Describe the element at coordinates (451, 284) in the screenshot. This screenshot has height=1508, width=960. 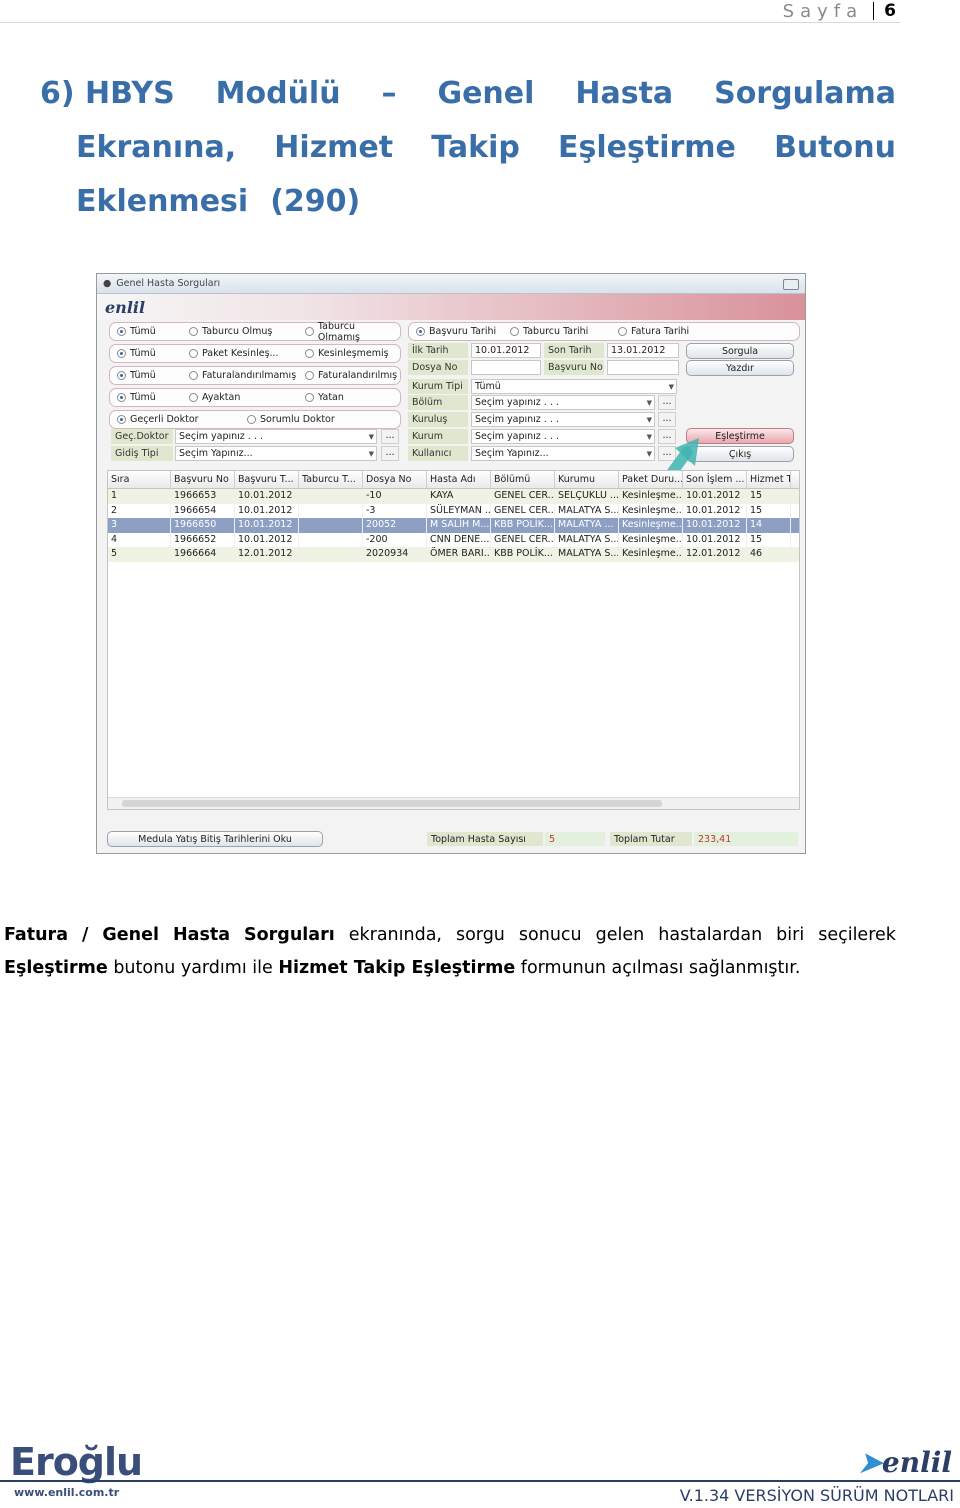
I see `window-titlebar: ● Genel Hasta Sorguları` at that location.